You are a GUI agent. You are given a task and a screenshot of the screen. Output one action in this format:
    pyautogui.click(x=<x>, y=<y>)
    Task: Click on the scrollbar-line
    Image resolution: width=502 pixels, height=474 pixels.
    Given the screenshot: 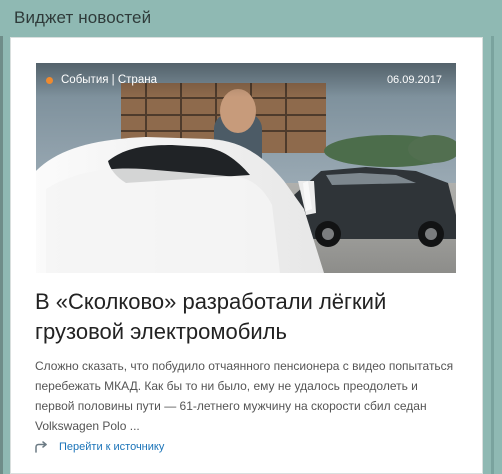 What is the action you would take?
    pyautogui.click(x=492, y=255)
    